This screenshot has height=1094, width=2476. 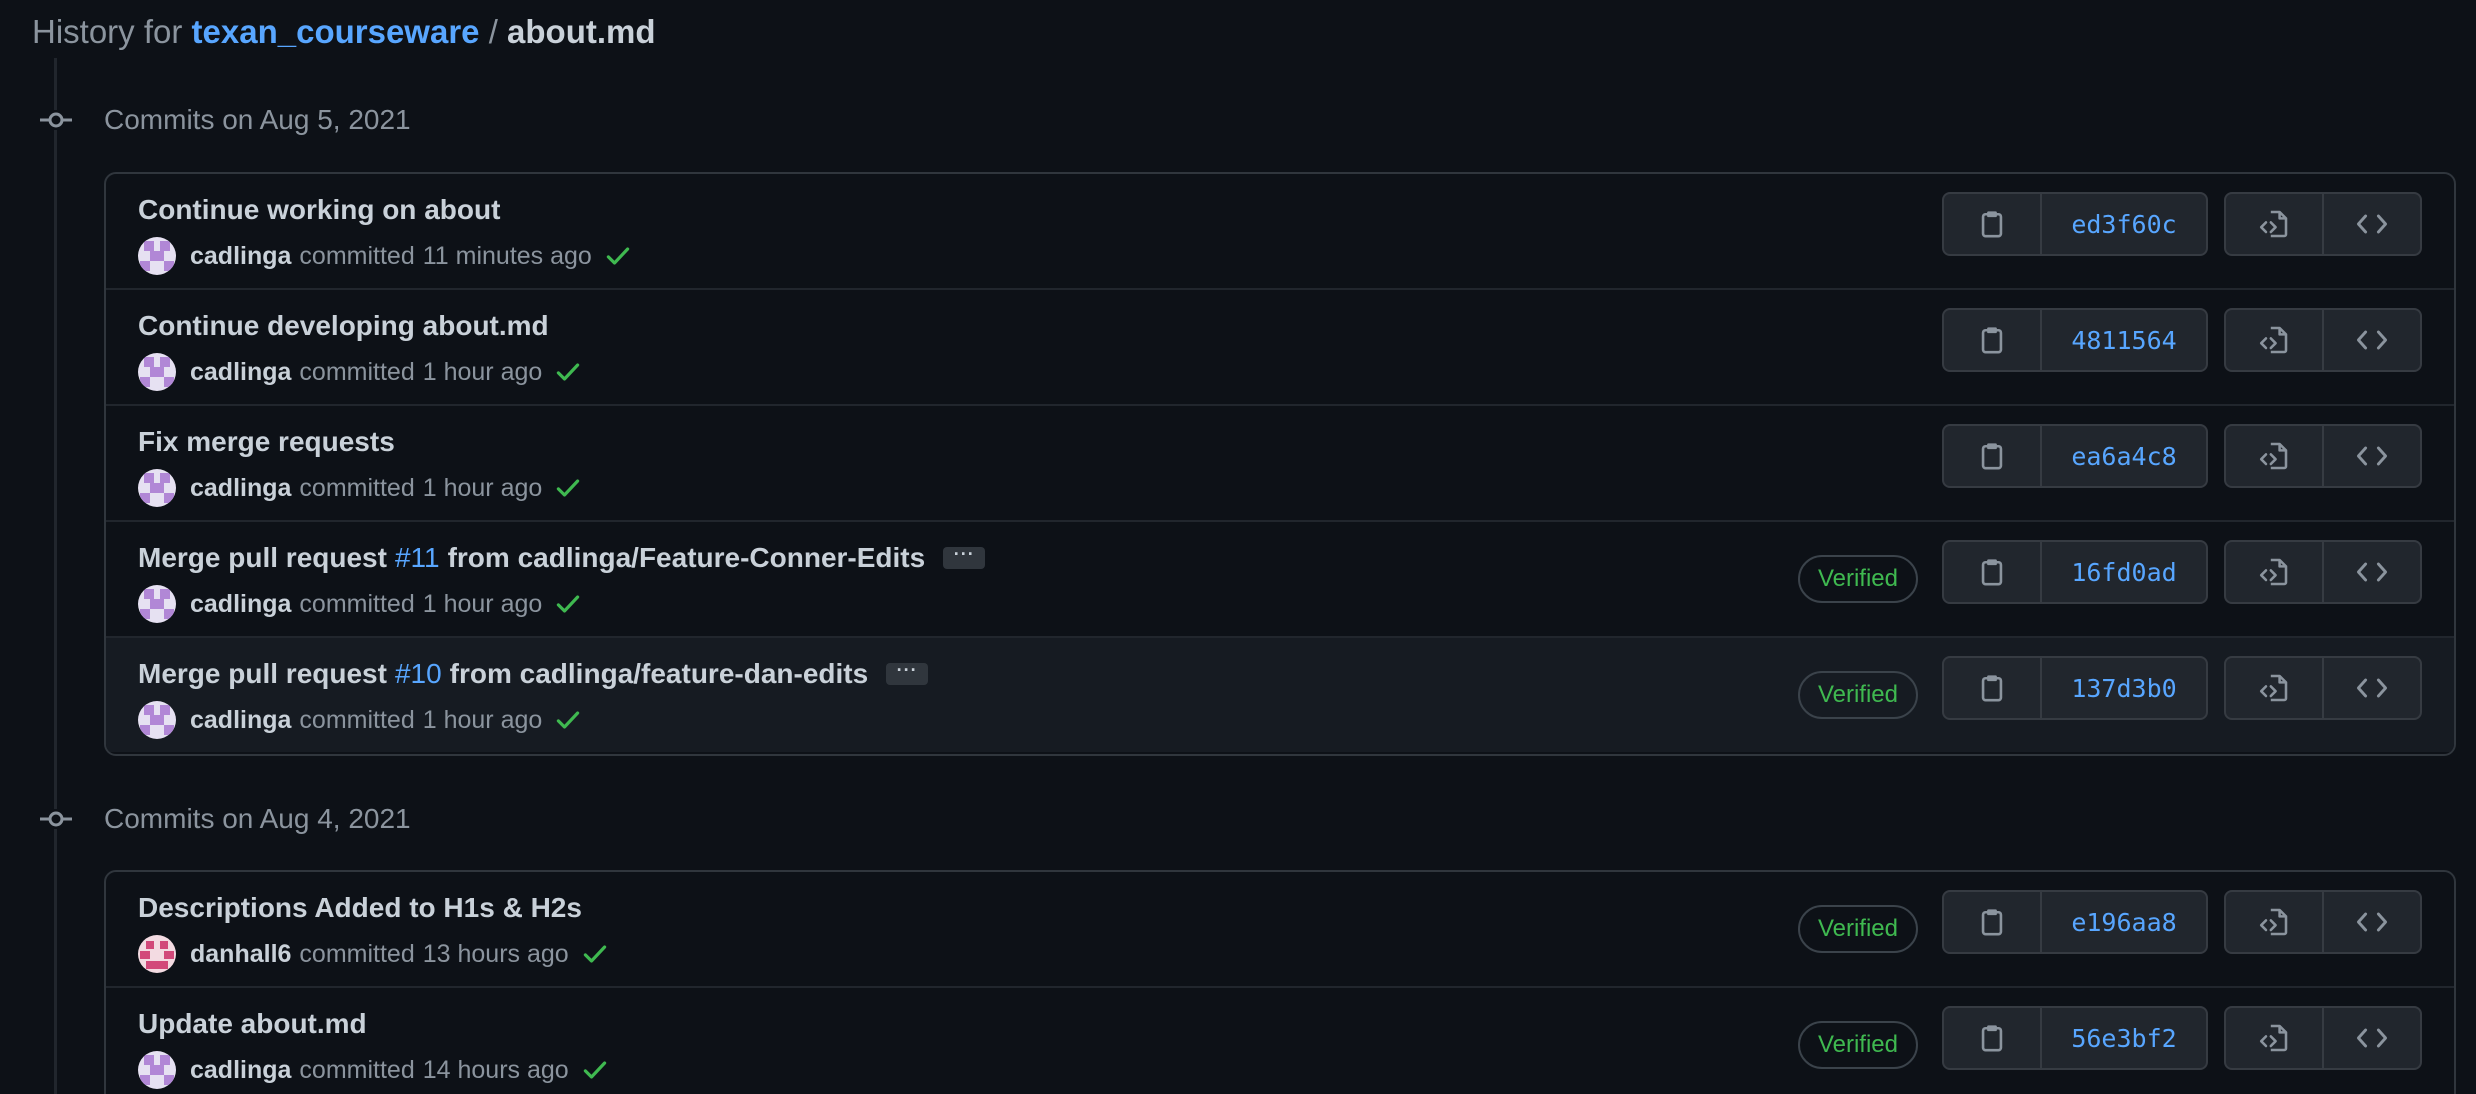 What do you see at coordinates (266, 442) in the screenshot?
I see `commit-message: Fix merge requests` at bounding box center [266, 442].